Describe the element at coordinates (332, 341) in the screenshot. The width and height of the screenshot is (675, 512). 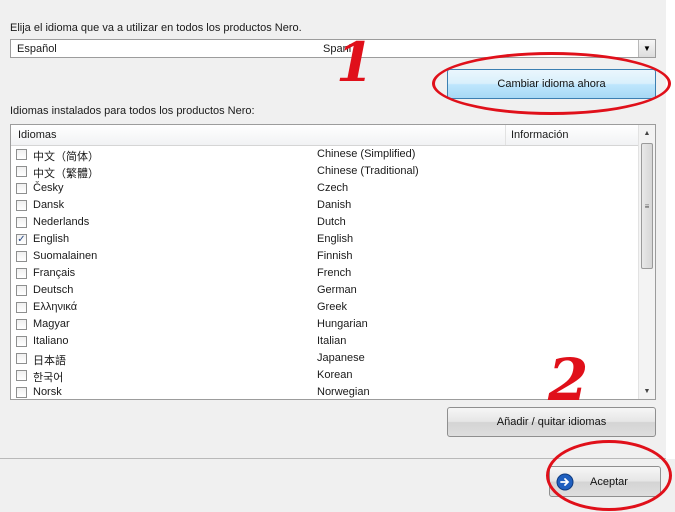
I see `language-english-name: Italian` at that location.